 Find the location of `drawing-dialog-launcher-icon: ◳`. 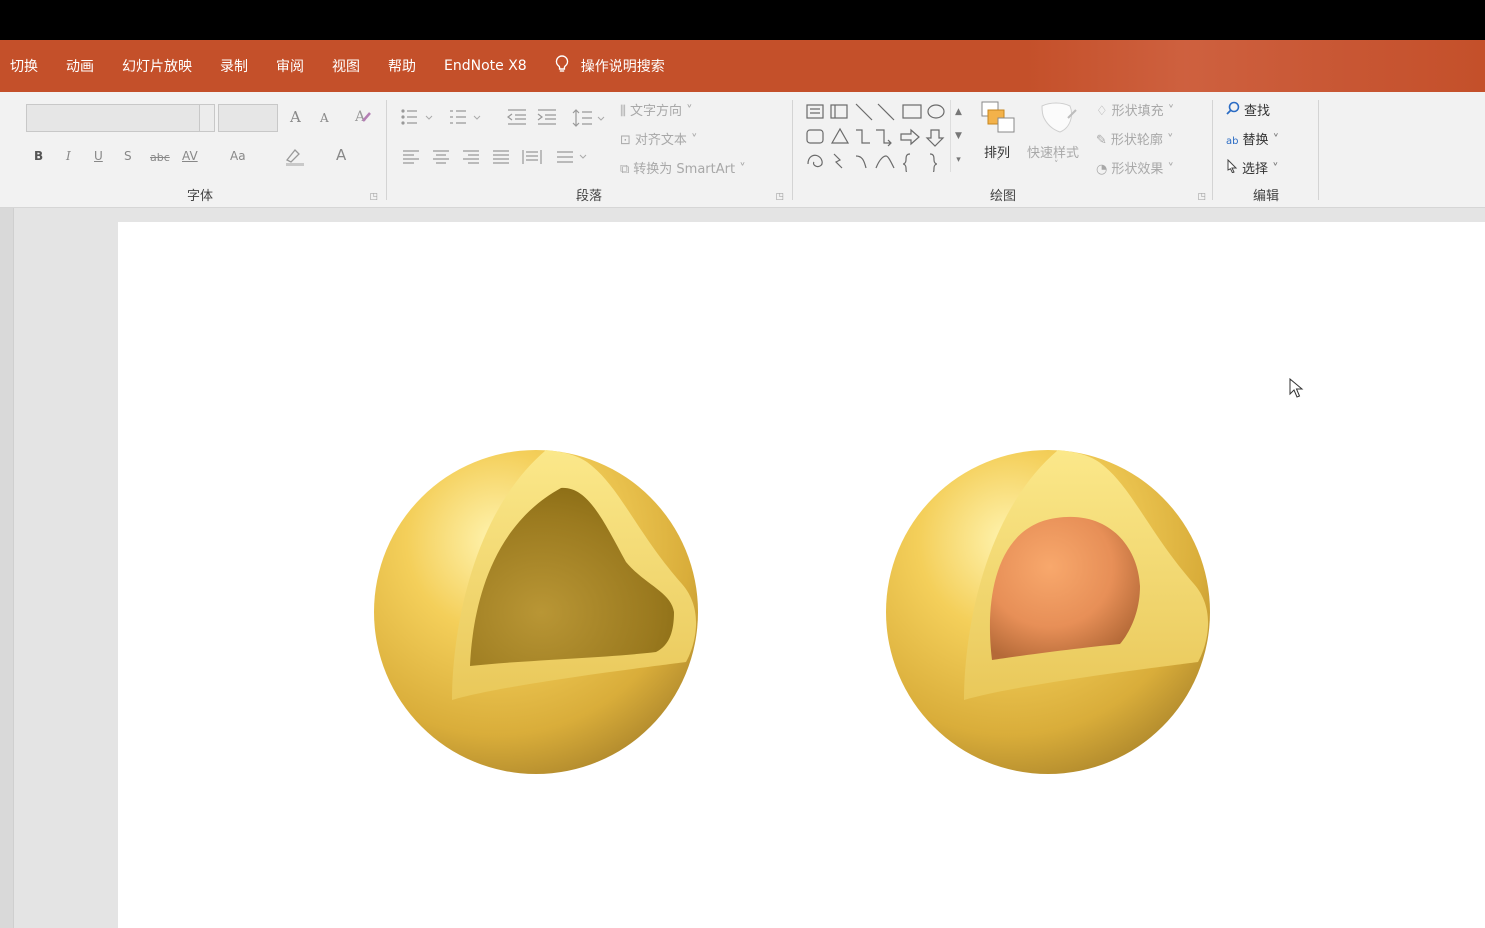

drawing-dialog-launcher-icon: ◳ is located at coordinates (1201, 197).